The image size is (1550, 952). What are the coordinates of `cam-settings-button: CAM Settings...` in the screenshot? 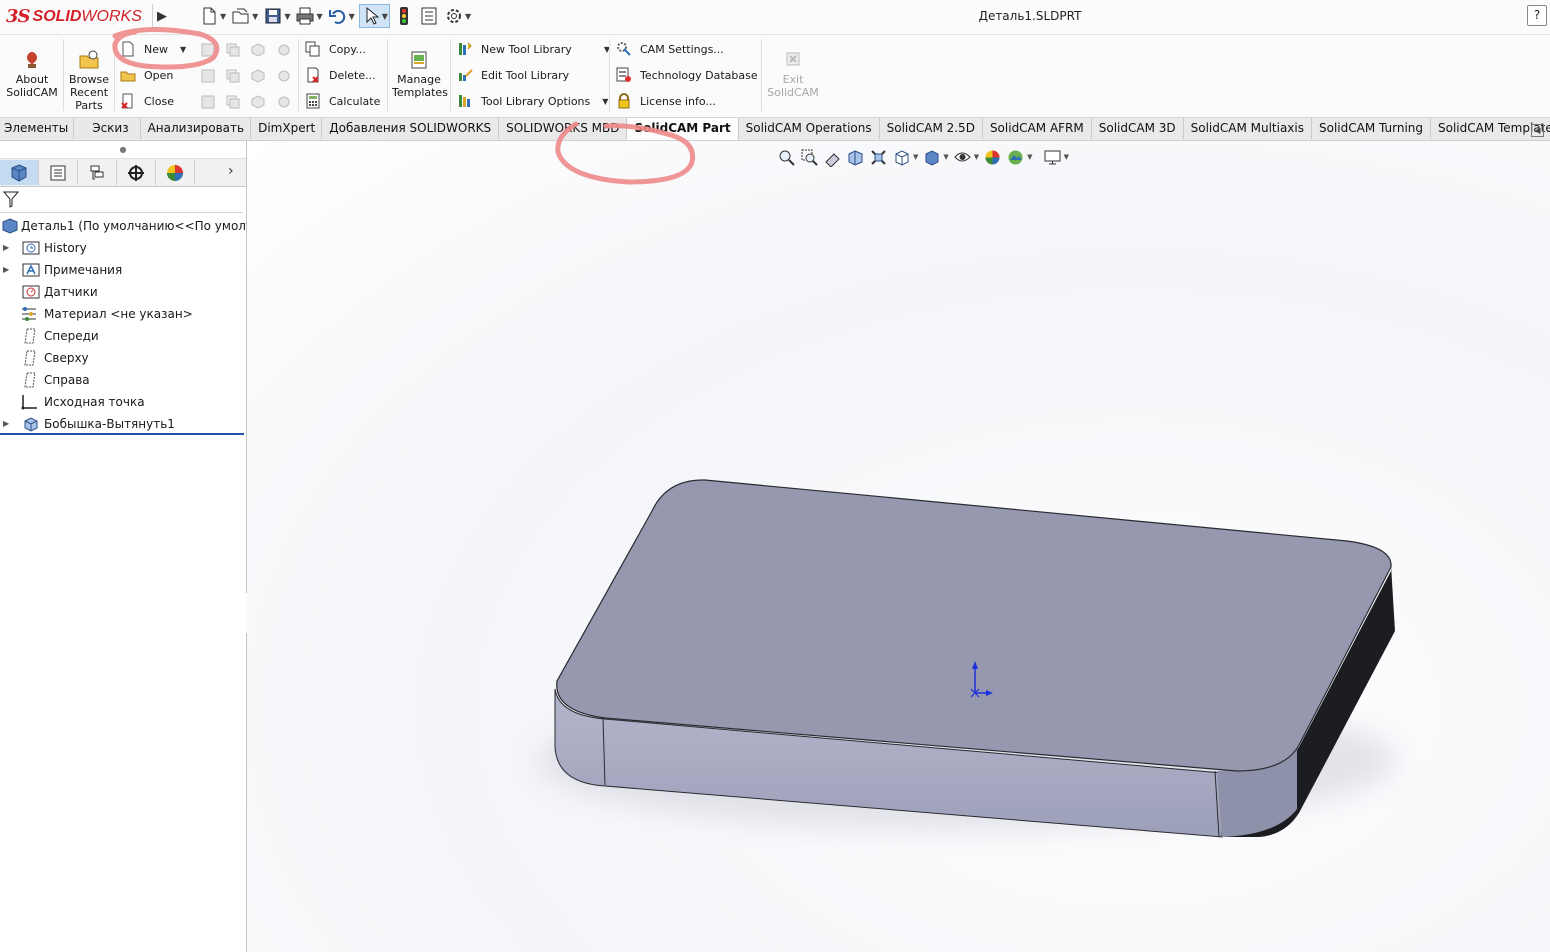 It's located at (670, 49).